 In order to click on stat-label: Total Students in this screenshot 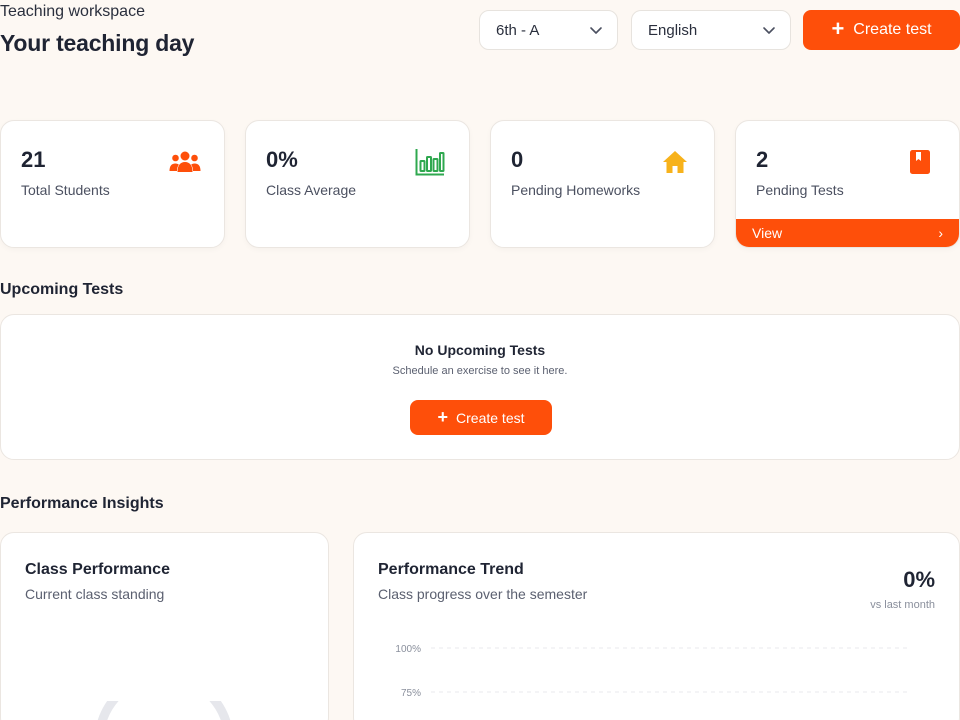, I will do `click(65, 190)`.